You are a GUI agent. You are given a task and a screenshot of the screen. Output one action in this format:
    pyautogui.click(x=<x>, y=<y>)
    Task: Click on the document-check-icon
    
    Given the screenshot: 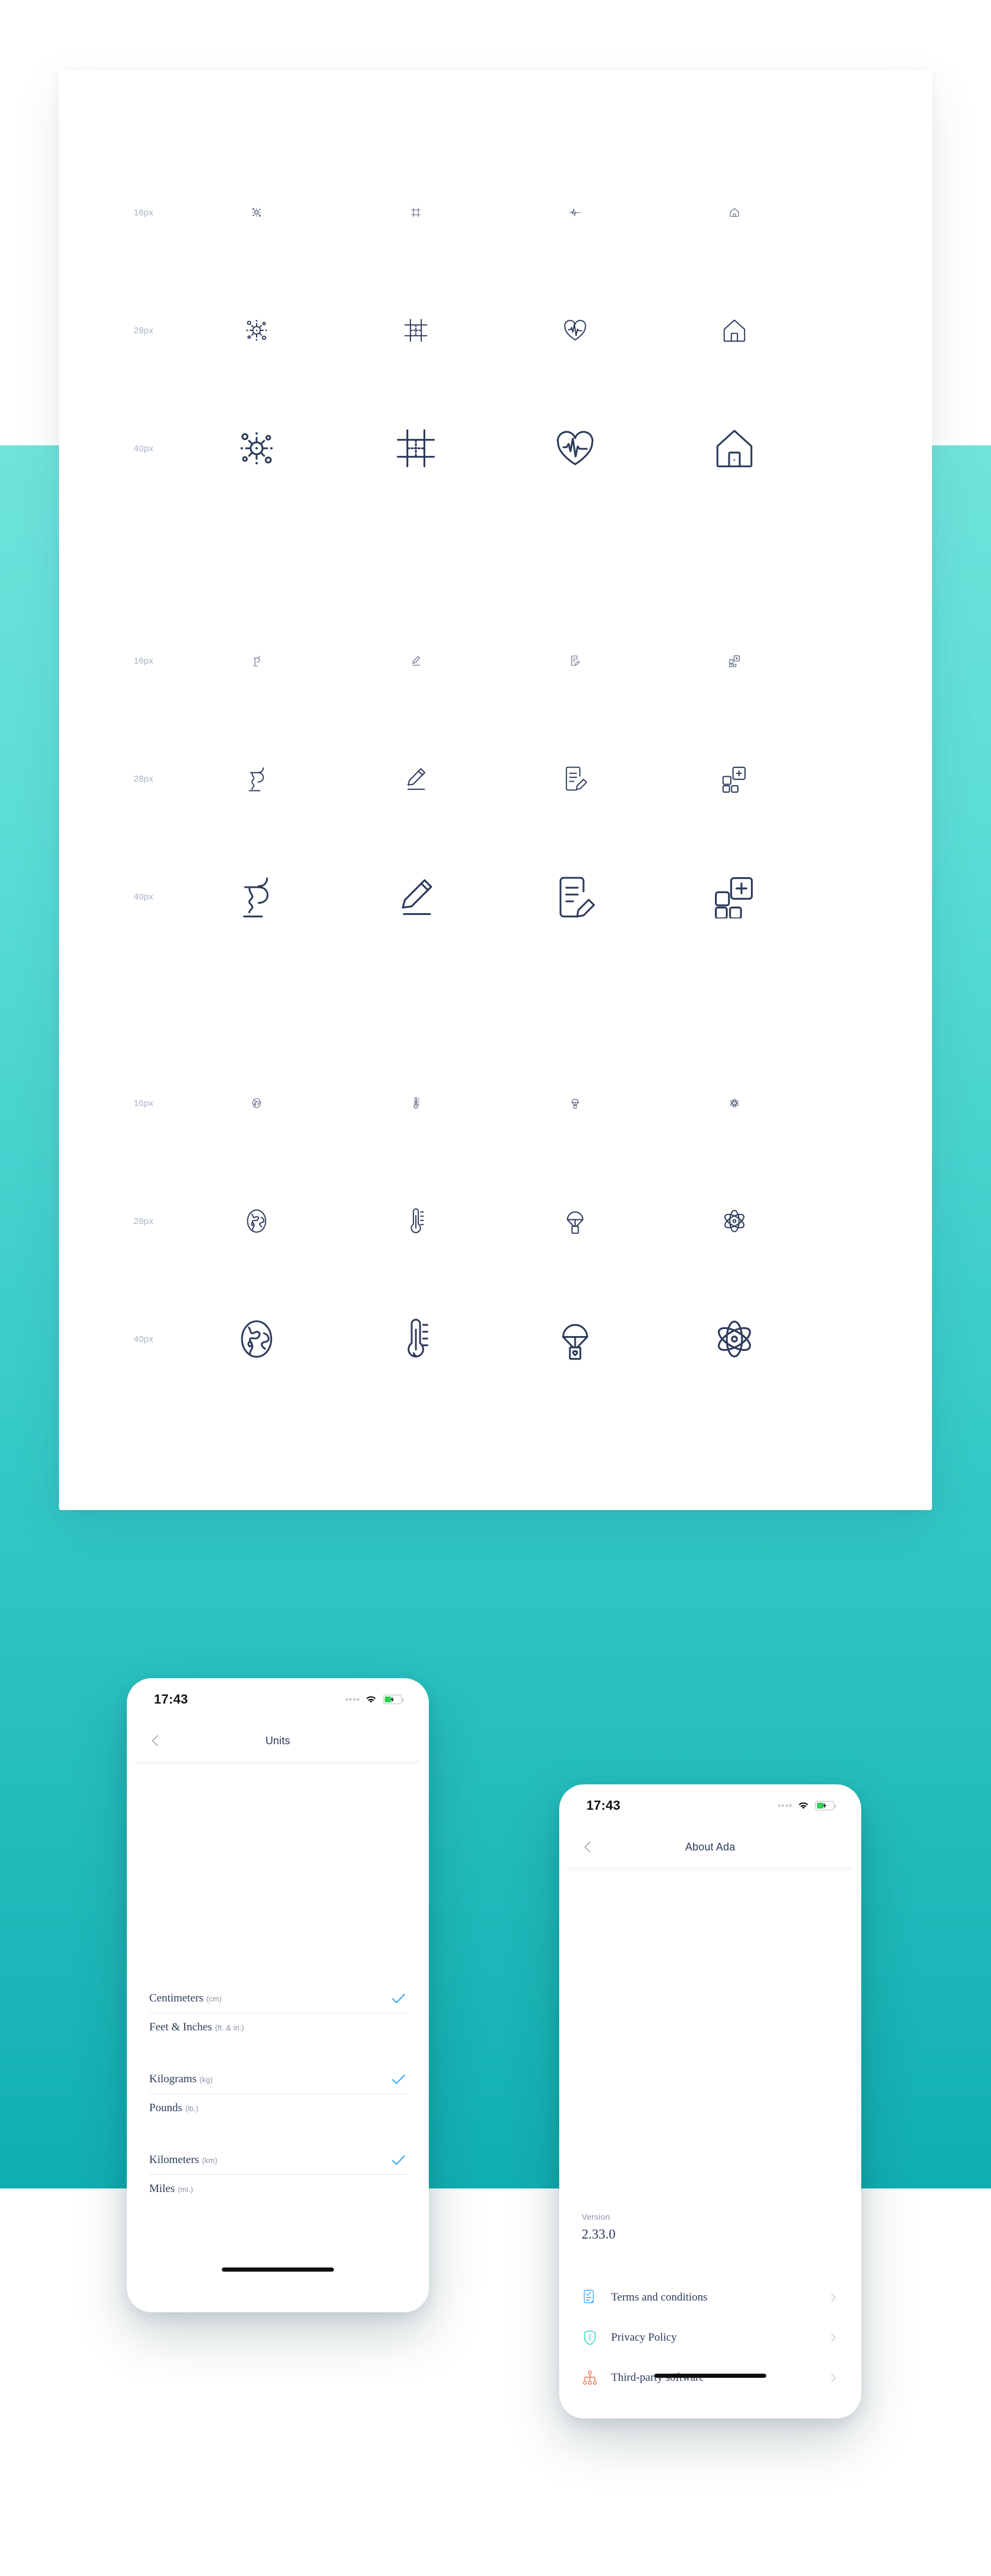 What is the action you would take?
    pyautogui.click(x=588, y=2296)
    